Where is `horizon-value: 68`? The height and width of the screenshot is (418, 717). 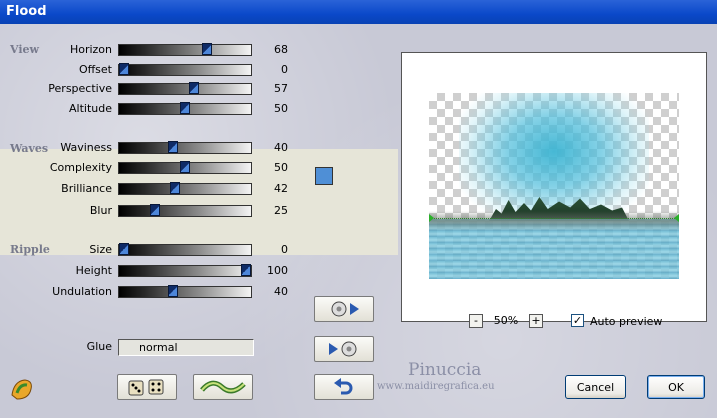 horizon-value: 68 is located at coordinates (281, 49).